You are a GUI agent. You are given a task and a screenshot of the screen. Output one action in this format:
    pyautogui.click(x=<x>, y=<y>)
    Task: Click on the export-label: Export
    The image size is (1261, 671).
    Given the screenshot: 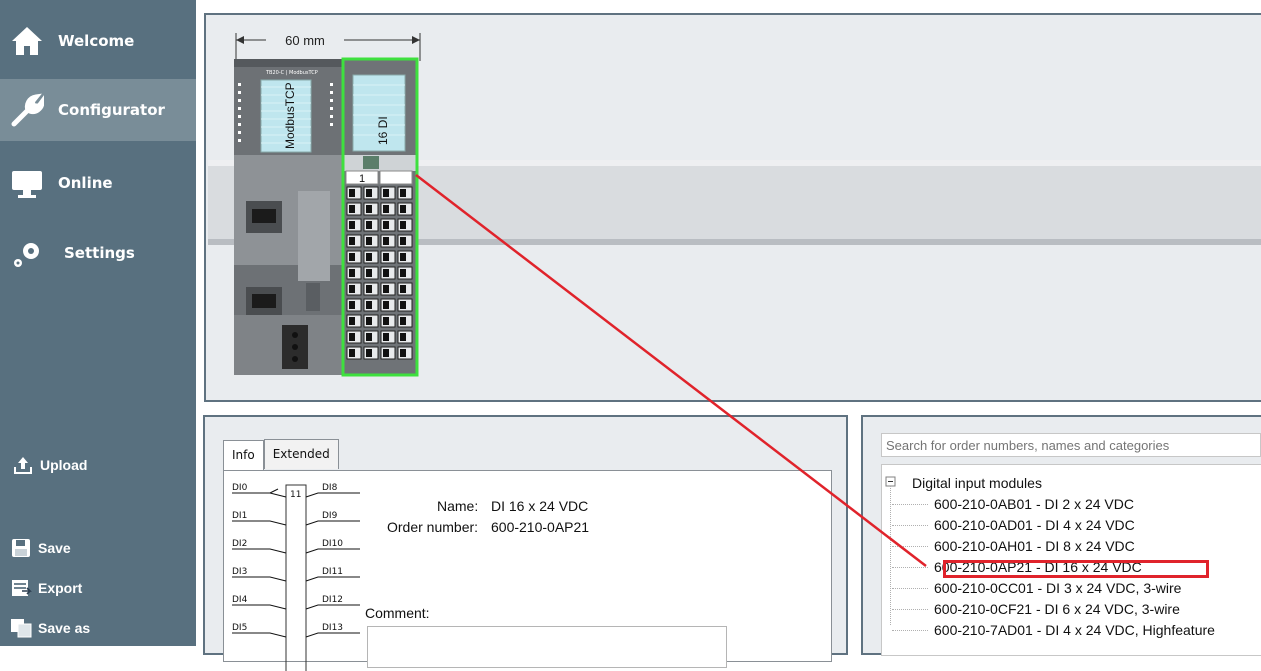 What is the action you would take?
    pyautogui.click(x=60, y=588)
    